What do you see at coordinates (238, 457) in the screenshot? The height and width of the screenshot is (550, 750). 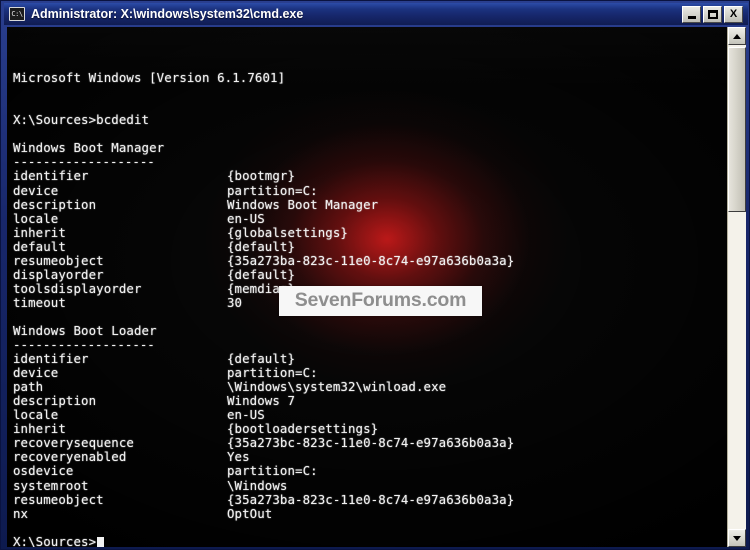 I see `property-value: Yes` at bounding box center [238, 457].